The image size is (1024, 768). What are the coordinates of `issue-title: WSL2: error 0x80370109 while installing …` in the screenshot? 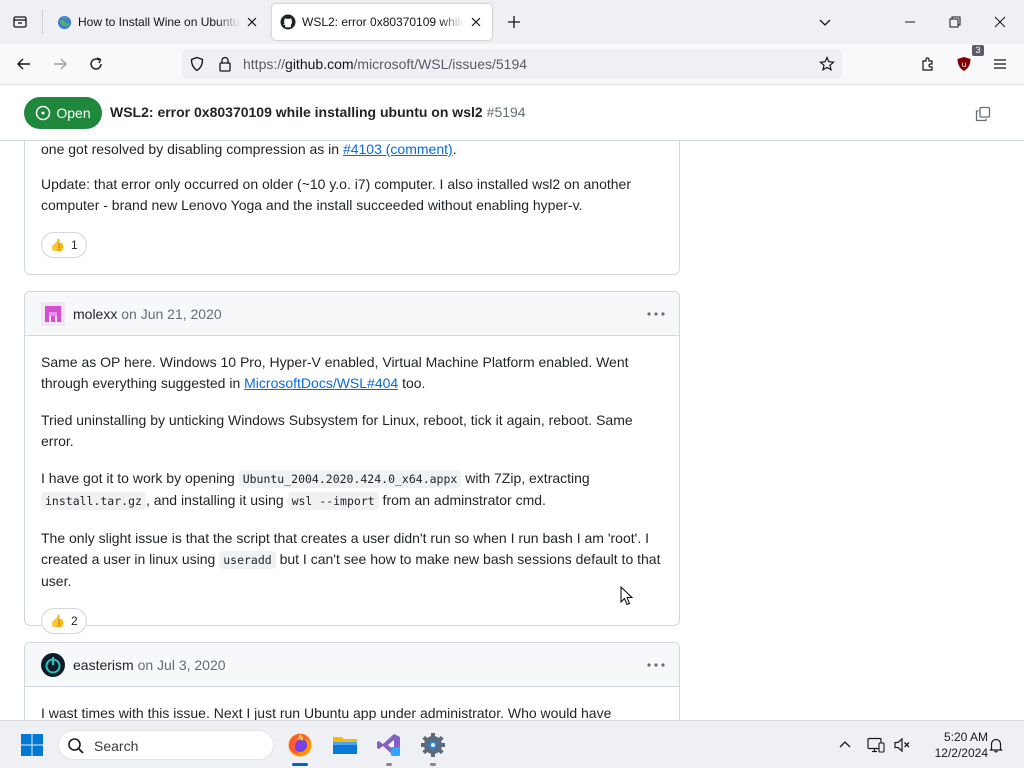 It's located at (318, 112).